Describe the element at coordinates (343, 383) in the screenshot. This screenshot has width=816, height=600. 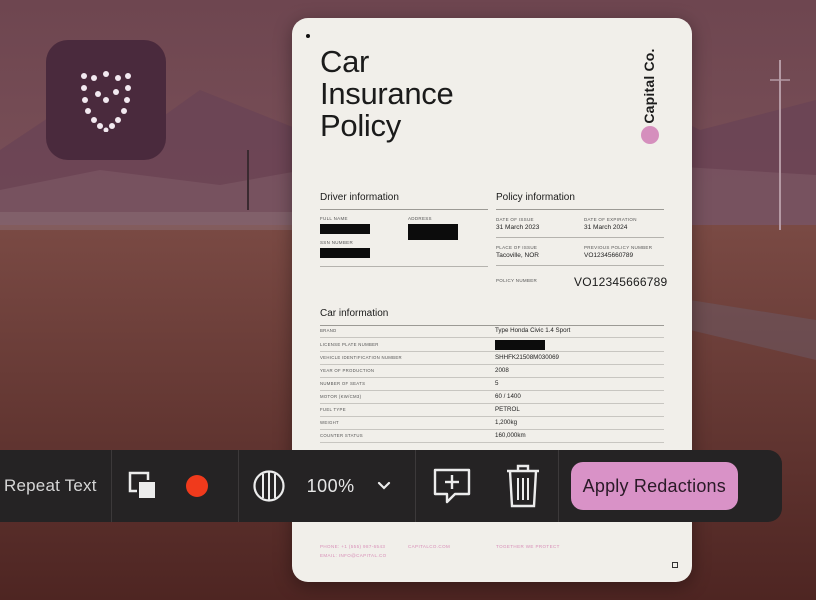
I see `car-row-label: NUMBER OF SEATS` at that location.